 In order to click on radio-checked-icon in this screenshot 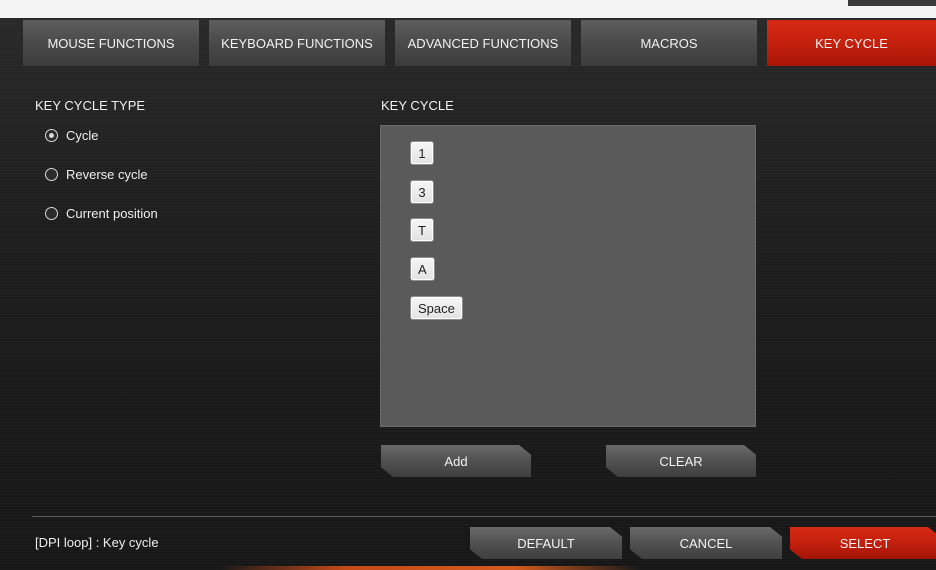, I will do `click(51, 135)`.